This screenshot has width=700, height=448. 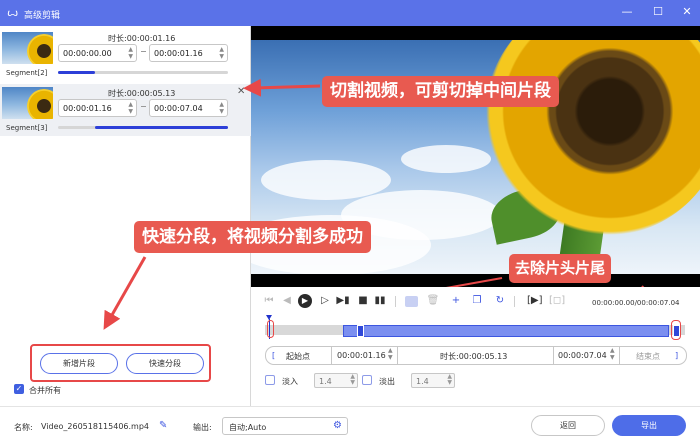 I want to click on end-point-label: 结束点, so click(x=648, y=356).